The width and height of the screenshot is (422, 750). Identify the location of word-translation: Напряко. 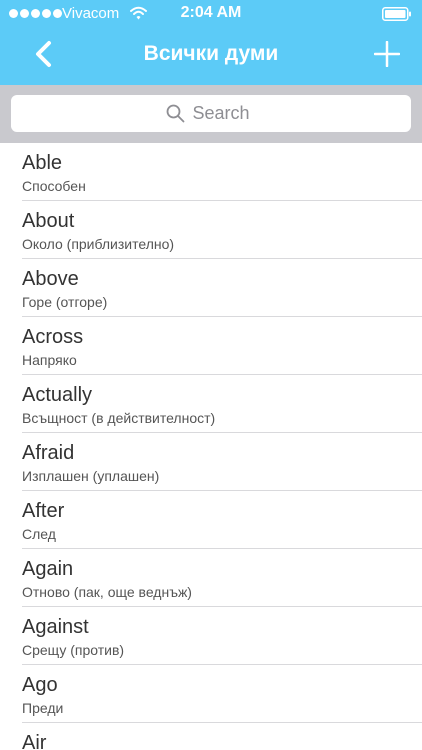
(49, 360).